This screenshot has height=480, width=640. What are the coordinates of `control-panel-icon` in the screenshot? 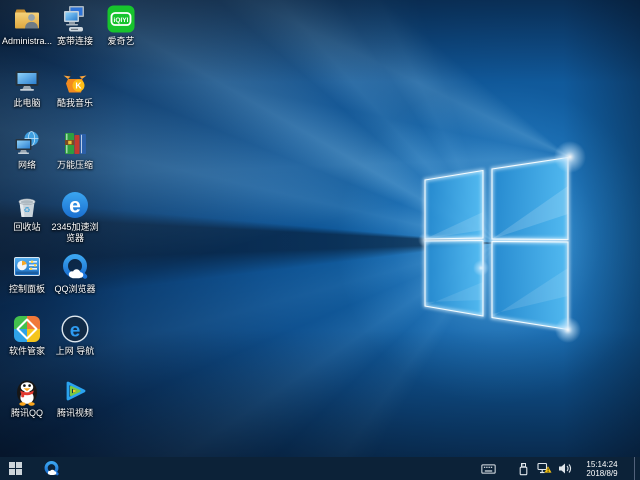 It's located at (27, 266).